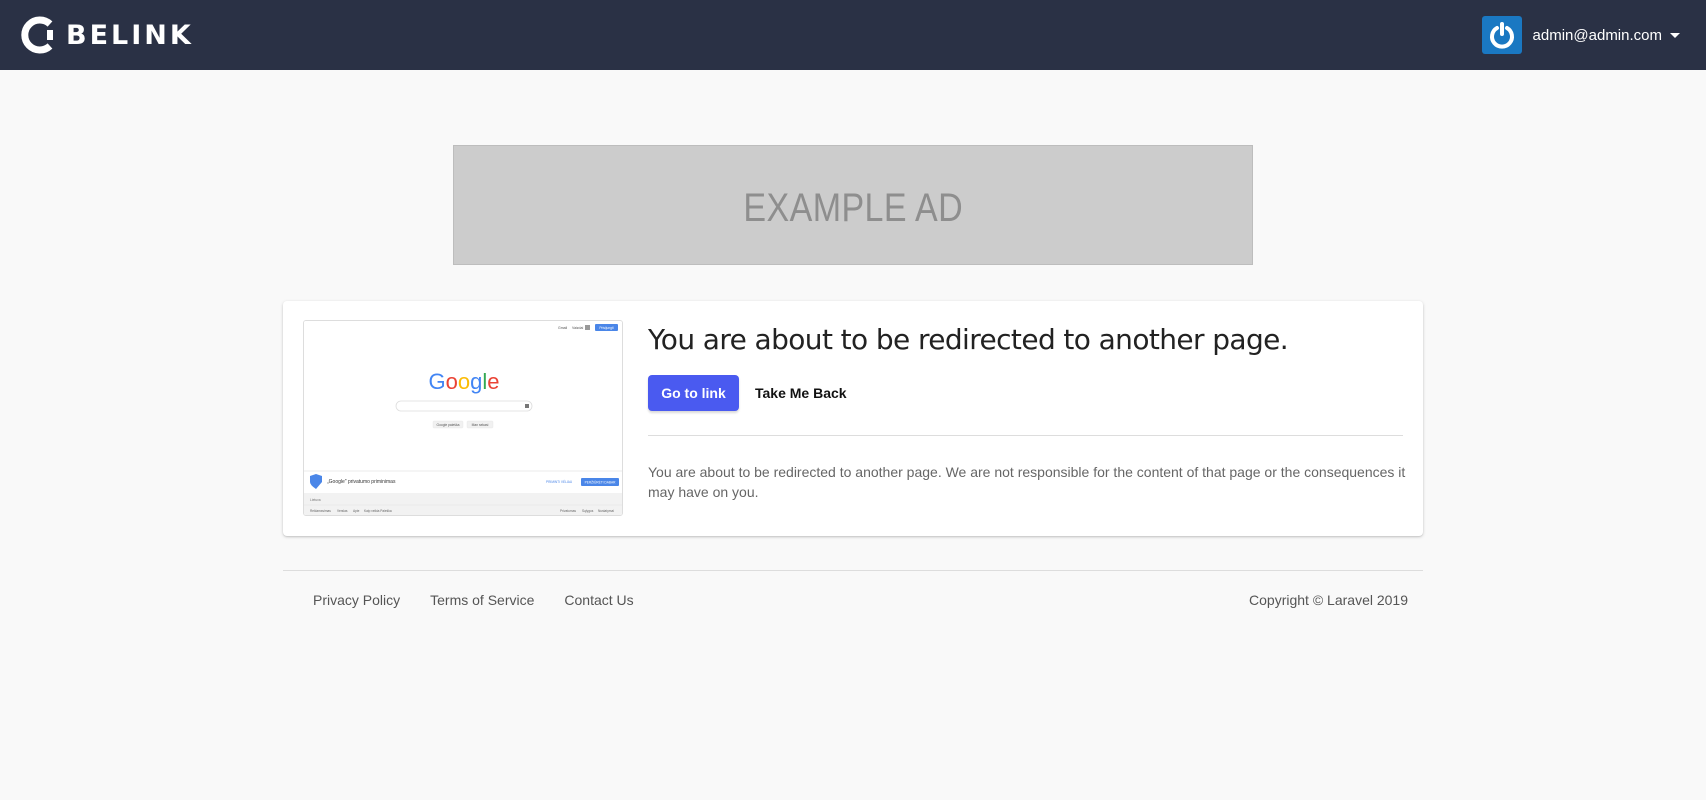 The image size is (1706, 800). Describe the element at coordinates (853, 207) in the screenshot. I see `ad-text: EXAMPLE AD` at that location.